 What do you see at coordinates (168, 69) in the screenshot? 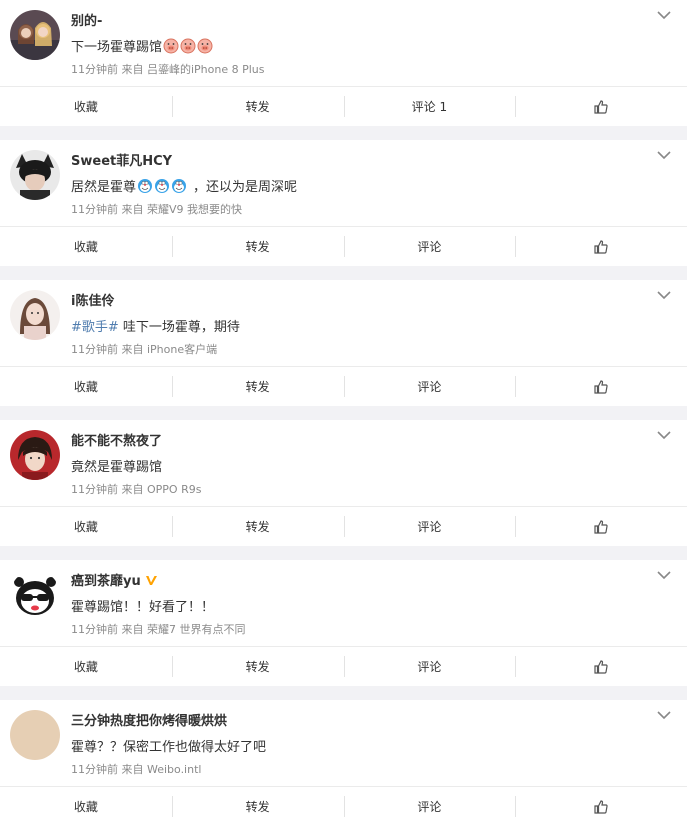
I see `comment-meta: 11分钟前 来自 吕鎏峰的iPhone 8 Plus` at bounding box center [168, 69].